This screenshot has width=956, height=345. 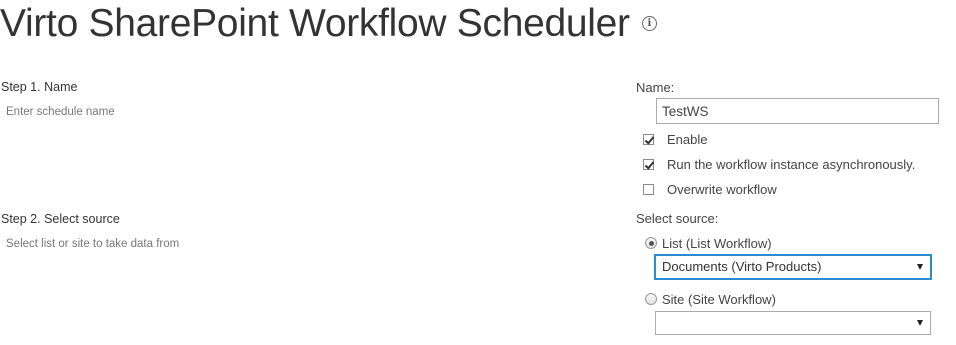 I want to click on step1-description: Enter schedule name, so click(x=60, y=112).